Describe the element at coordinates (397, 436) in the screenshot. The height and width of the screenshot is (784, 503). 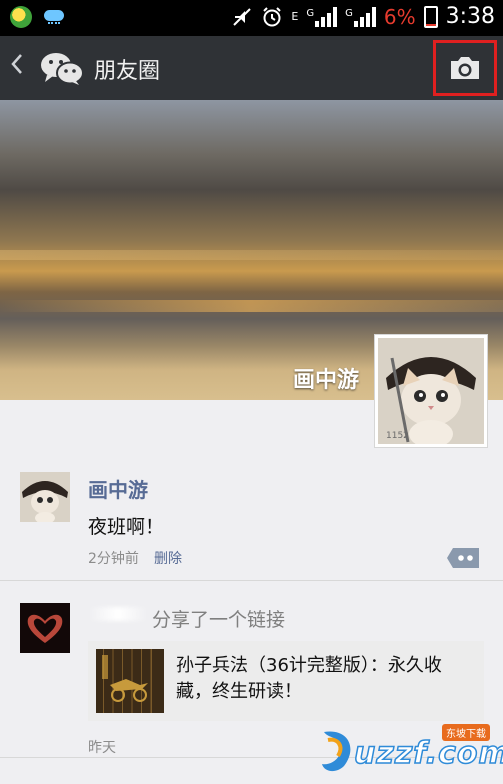
I see `avatar-caption: 1152` at that location.